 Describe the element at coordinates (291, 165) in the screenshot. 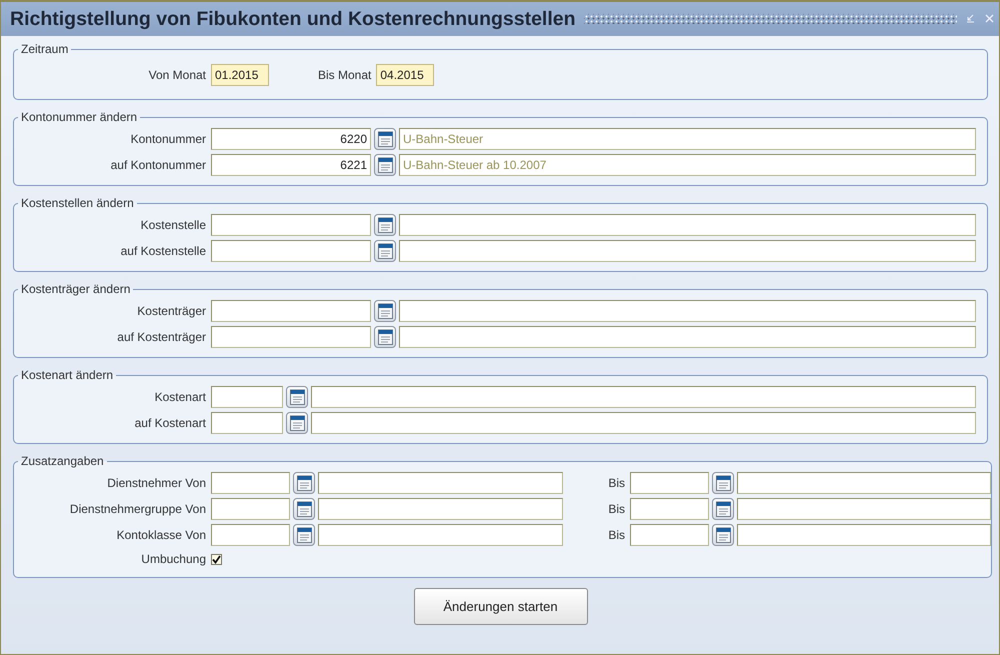

I see `code-field: 6221` at that location.